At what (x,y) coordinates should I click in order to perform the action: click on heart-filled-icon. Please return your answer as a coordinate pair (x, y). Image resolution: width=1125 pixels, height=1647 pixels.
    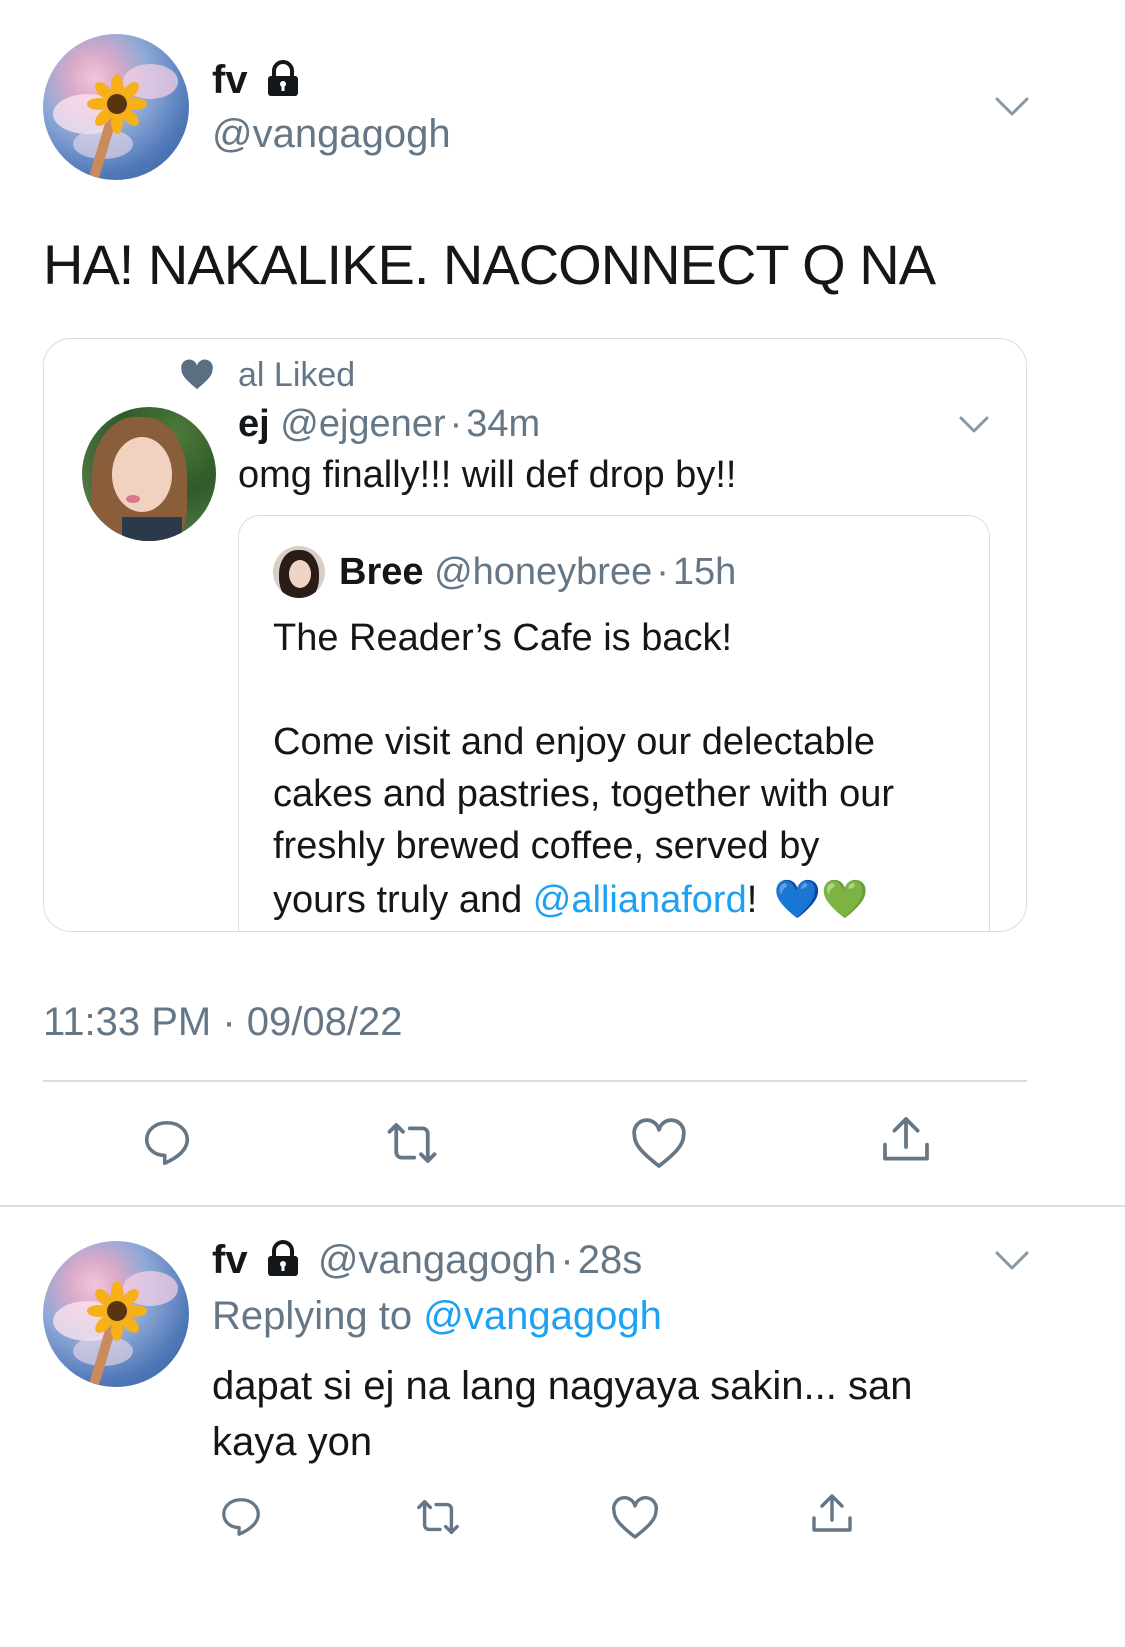
    Looking at the image, I should click on (197, 374).